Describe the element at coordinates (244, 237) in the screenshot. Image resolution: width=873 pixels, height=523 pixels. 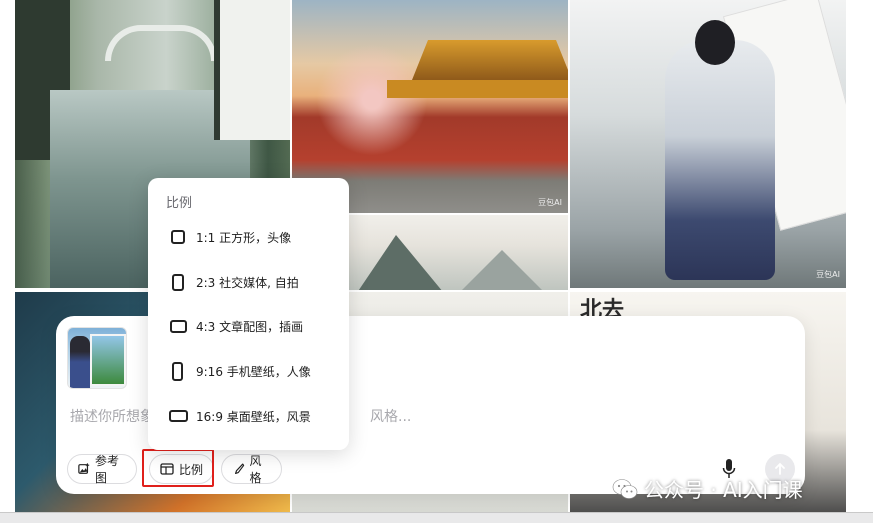
I see `ratio-option-label: 1:1 正方形，头像` at that location.